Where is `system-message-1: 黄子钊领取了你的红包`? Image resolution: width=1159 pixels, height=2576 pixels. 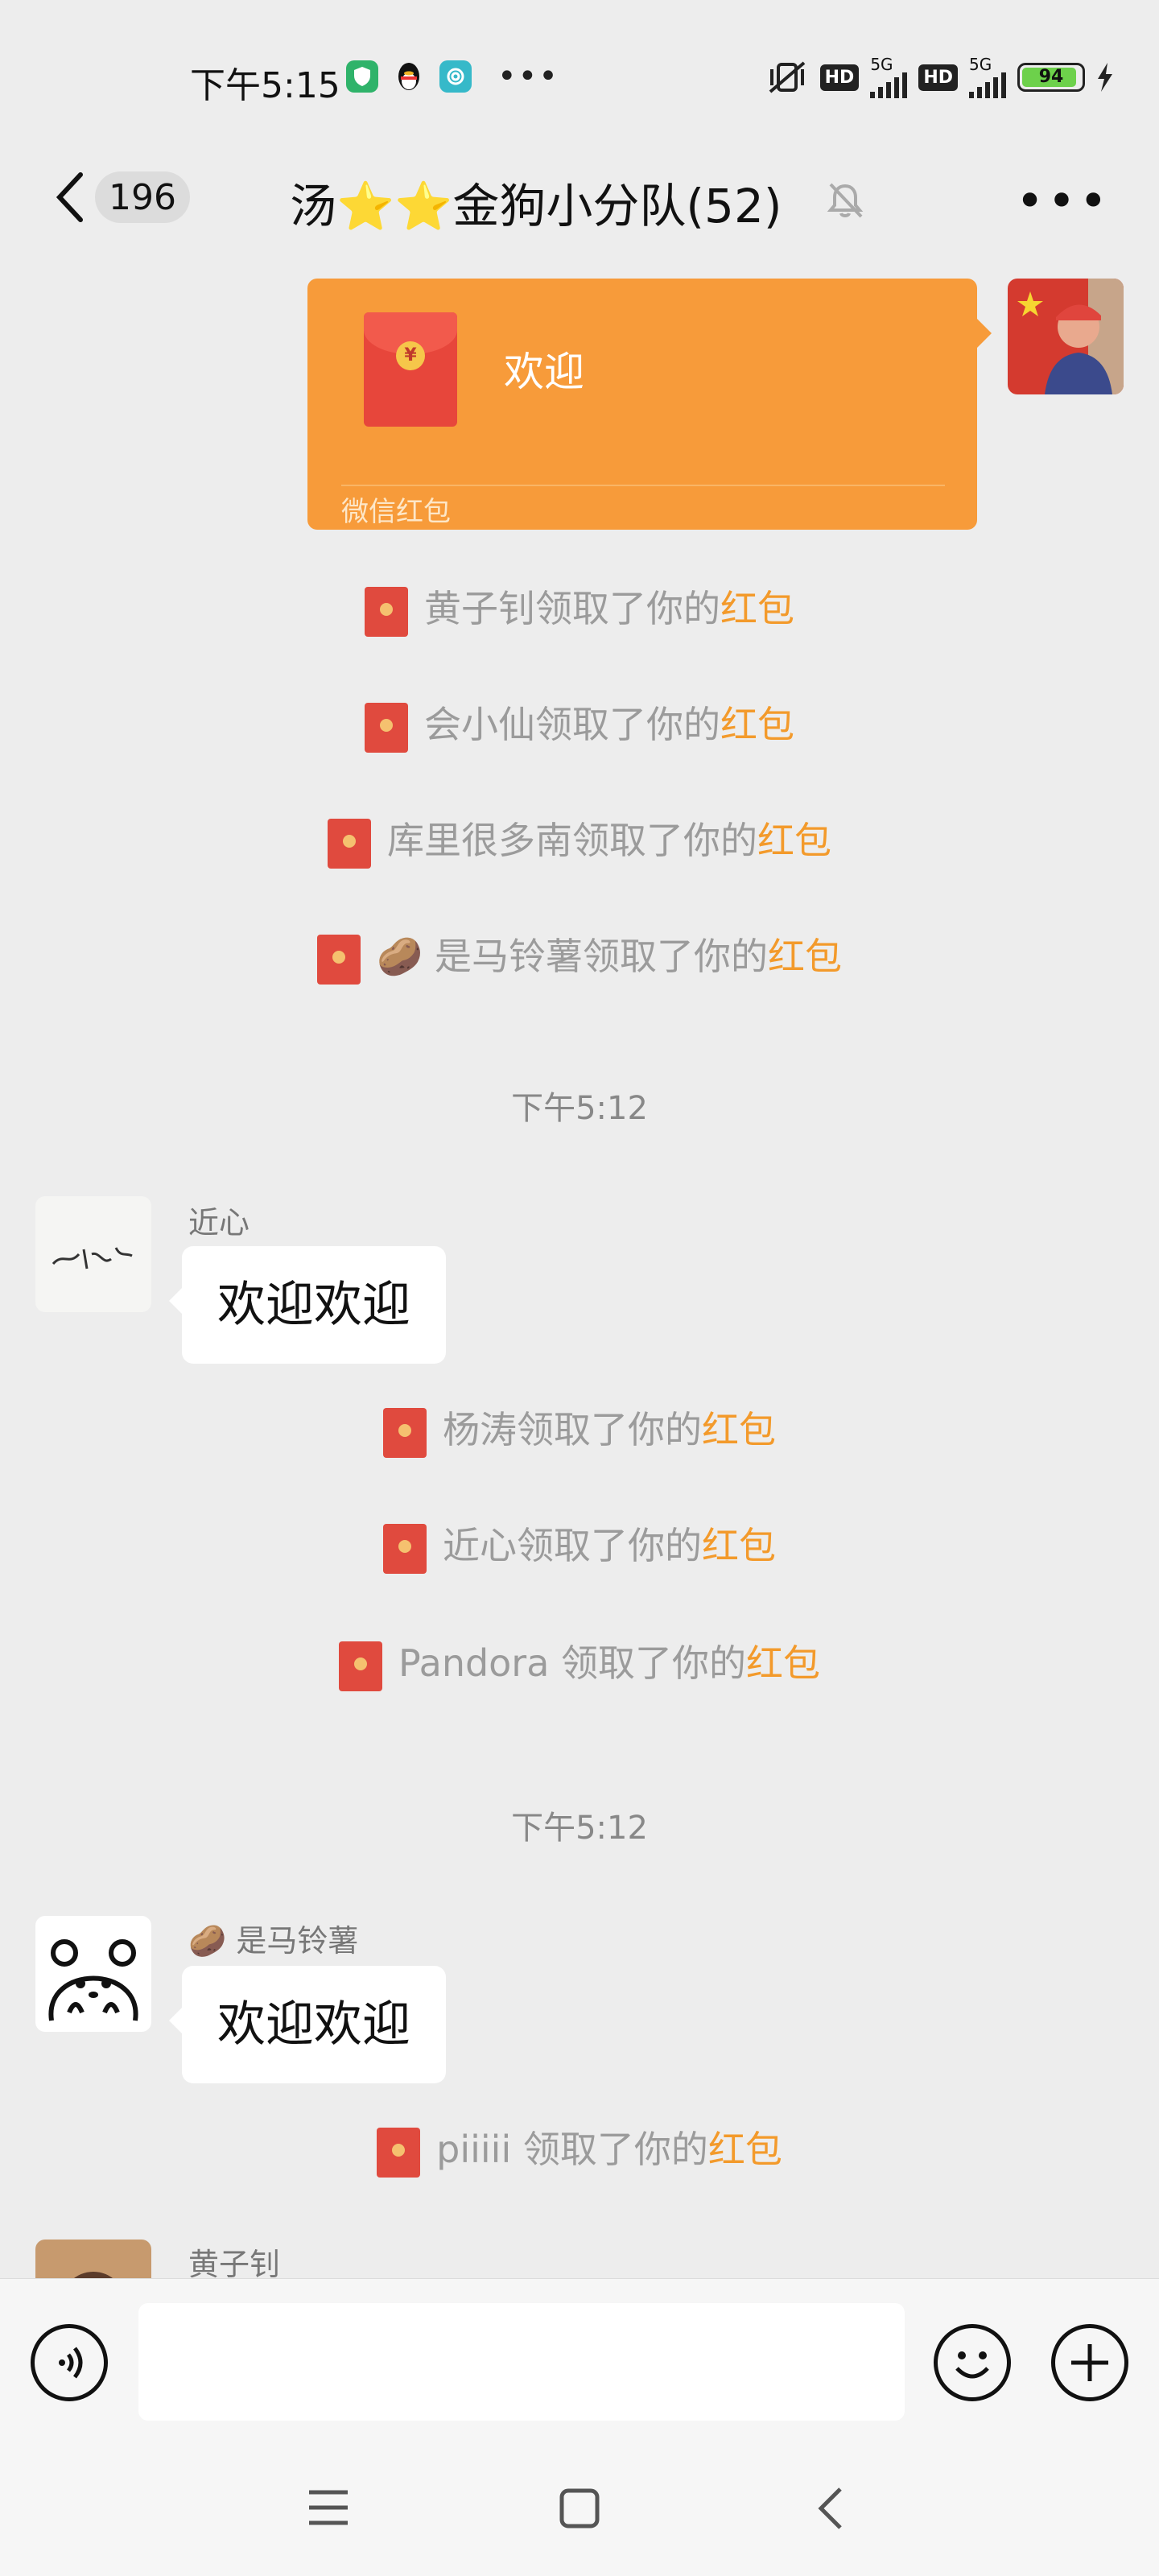
system-message-1: 黄子钊领取了你的红包 is located at coordinates (579, 608).